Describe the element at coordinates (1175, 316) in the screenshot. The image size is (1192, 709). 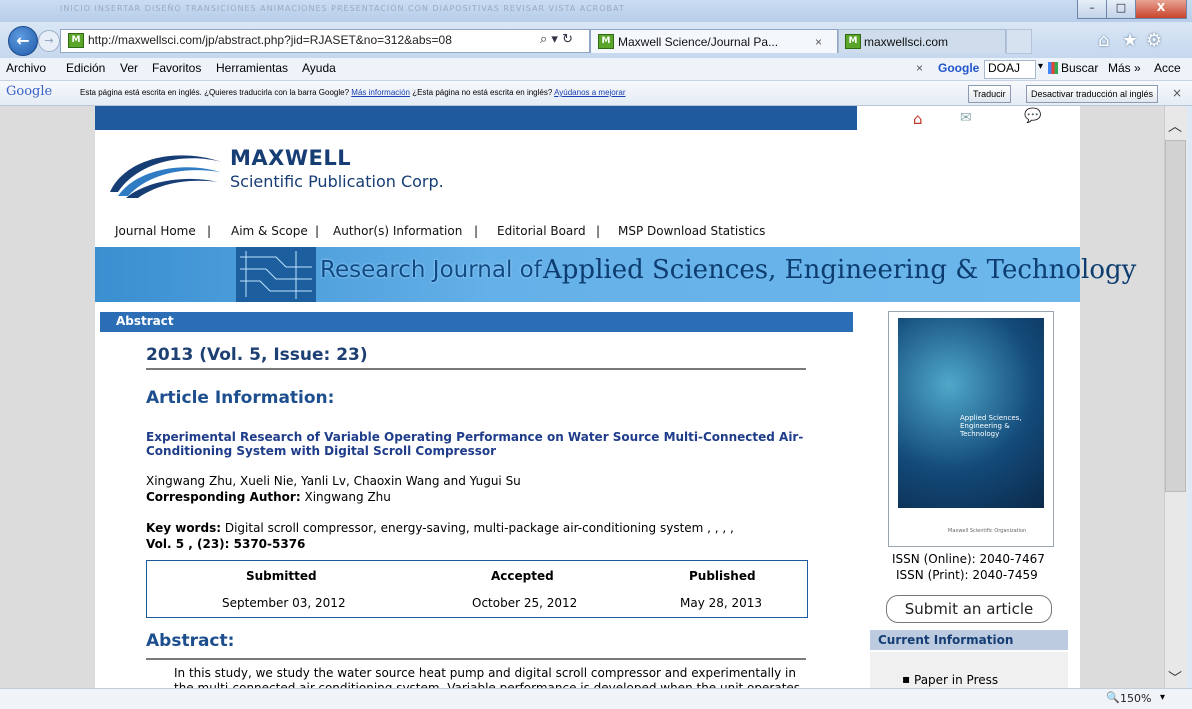
I see `scrollbar-thumb` at that location.